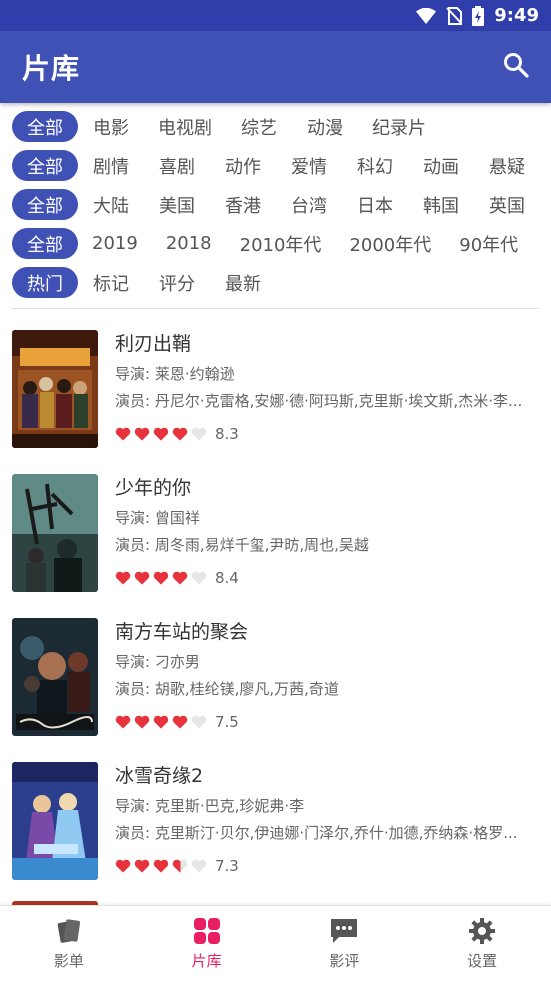 This screenshot has height=981, width=551. I want to click on nav-label: 影单, so click(68, 961).